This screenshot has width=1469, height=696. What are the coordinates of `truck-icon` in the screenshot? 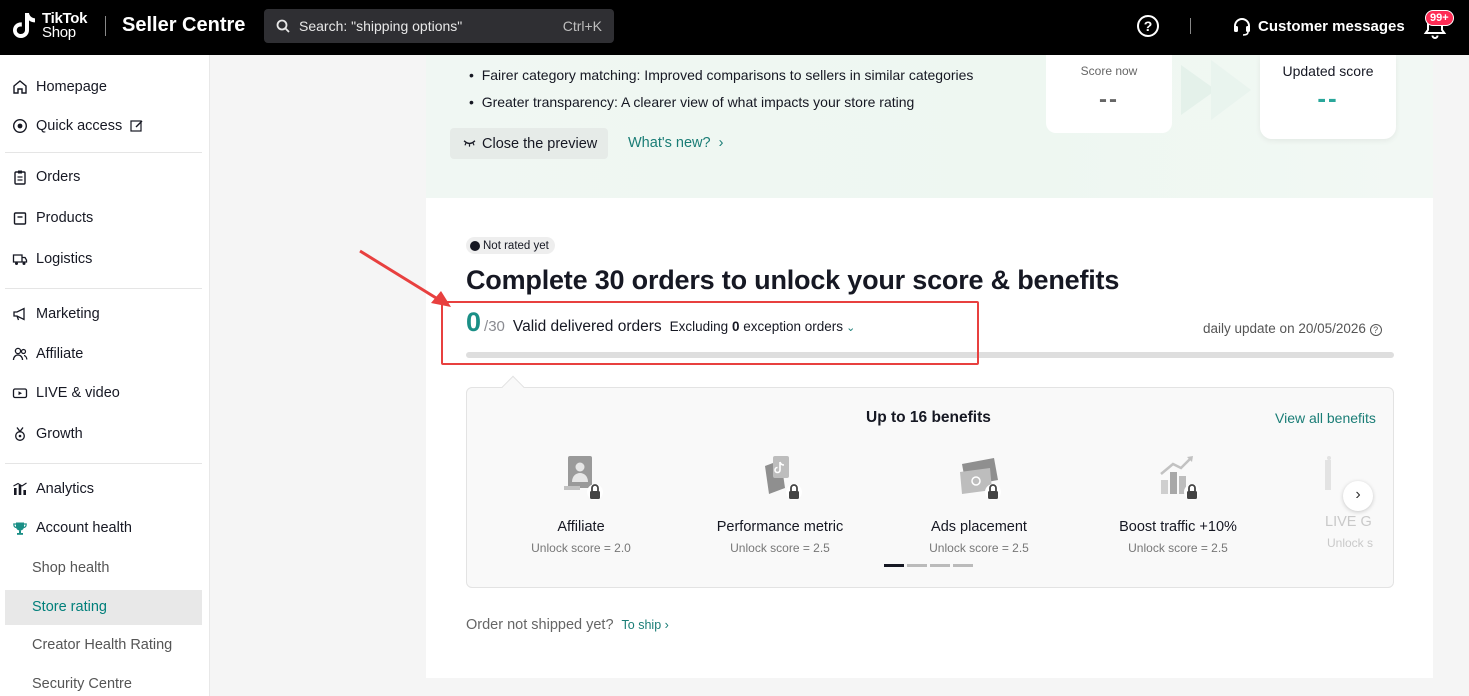 It's located at (20, 259).